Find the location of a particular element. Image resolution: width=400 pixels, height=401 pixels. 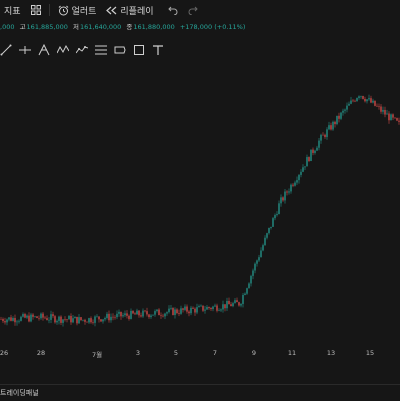

change-value: +178,000 (+0.11%) is located at coordinates (212, 27).